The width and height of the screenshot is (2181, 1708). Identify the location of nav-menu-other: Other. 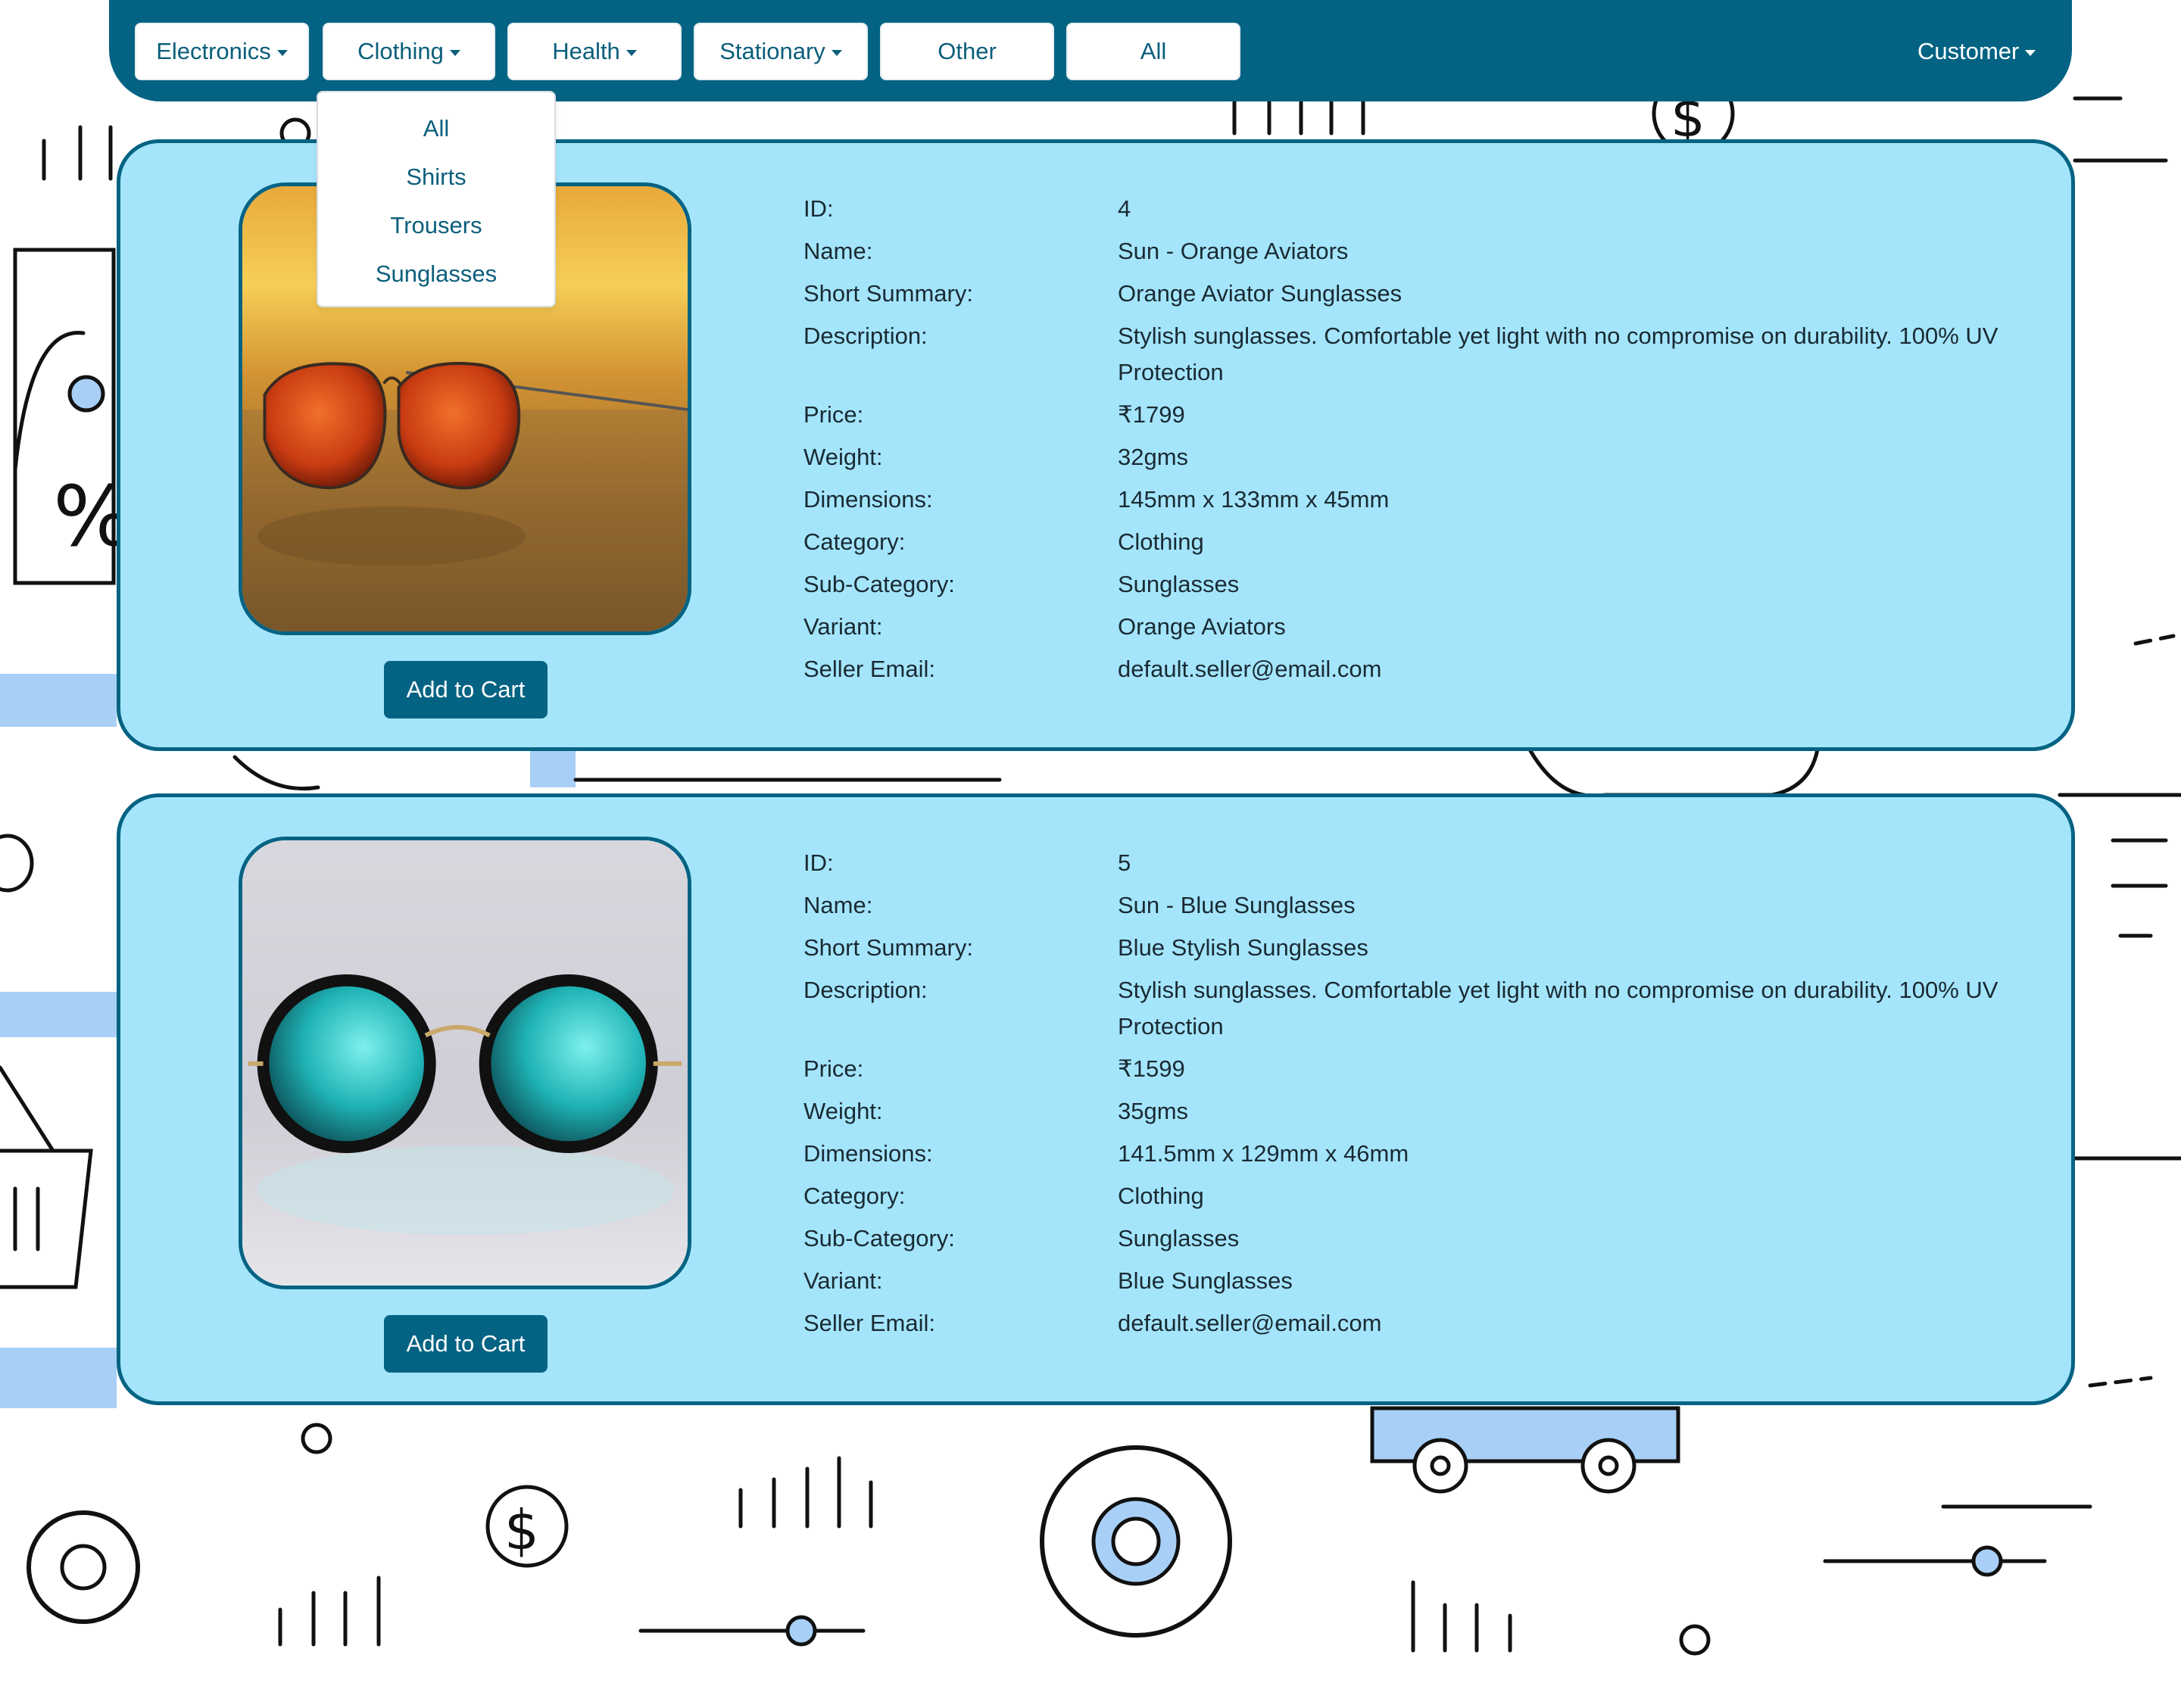
(967, 51).